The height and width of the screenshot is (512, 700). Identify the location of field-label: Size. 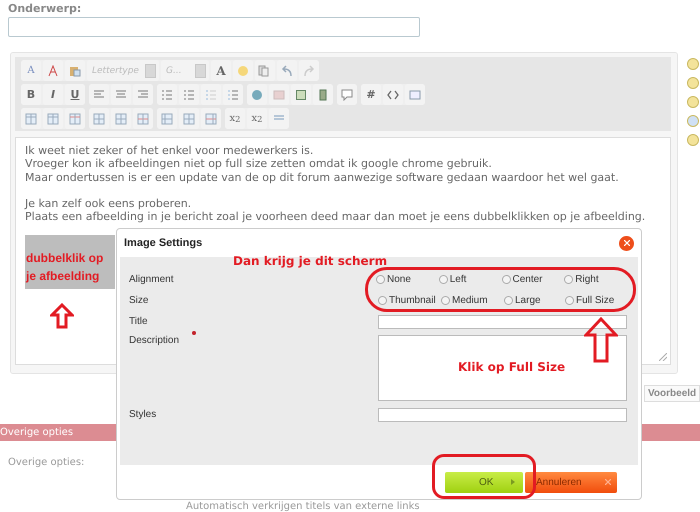
(139, 300).